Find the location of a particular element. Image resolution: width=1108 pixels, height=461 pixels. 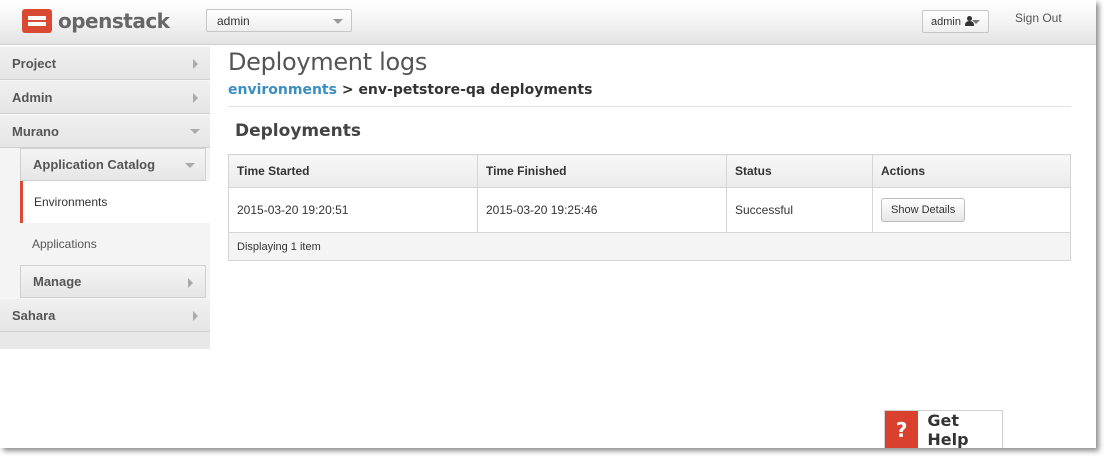

column-header-actions: Actions is located at coordinates (971, 171).